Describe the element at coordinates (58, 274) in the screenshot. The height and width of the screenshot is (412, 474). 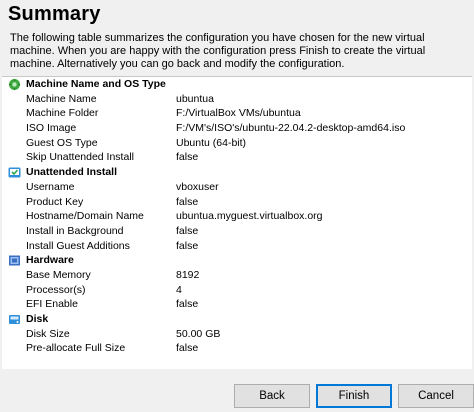
I see `row-key: Base Memory` at that location.